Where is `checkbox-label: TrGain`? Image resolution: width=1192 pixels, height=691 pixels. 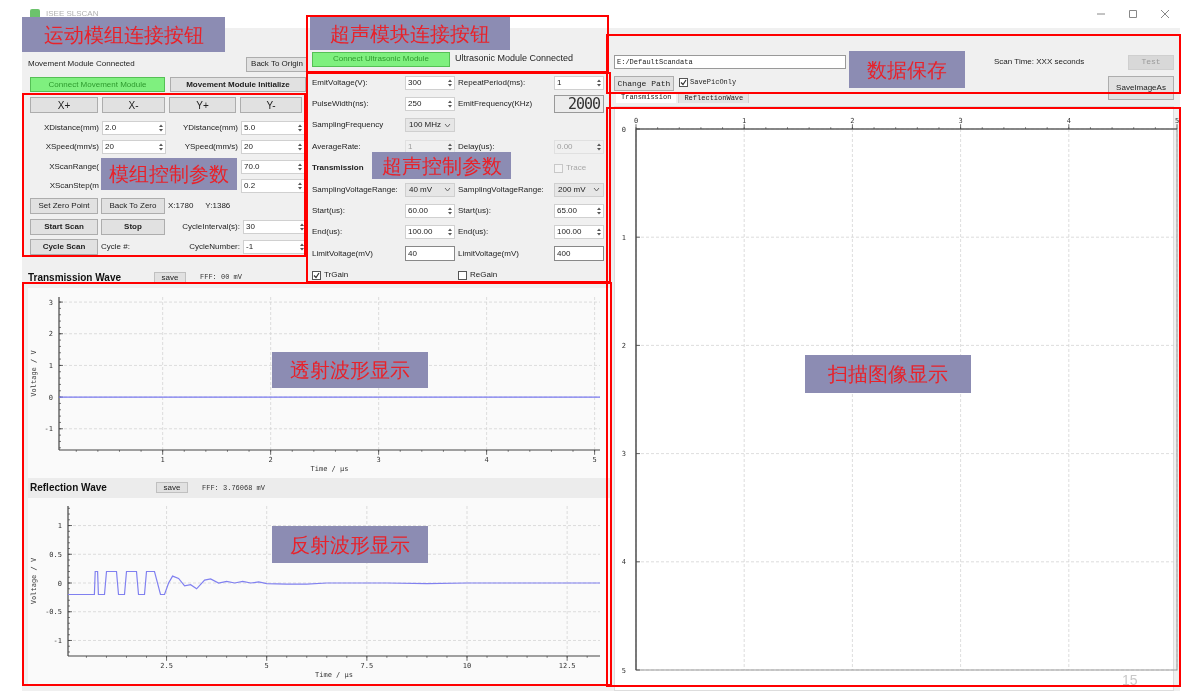
checkbox-label: TrGain is located at coordinates (336, 275).